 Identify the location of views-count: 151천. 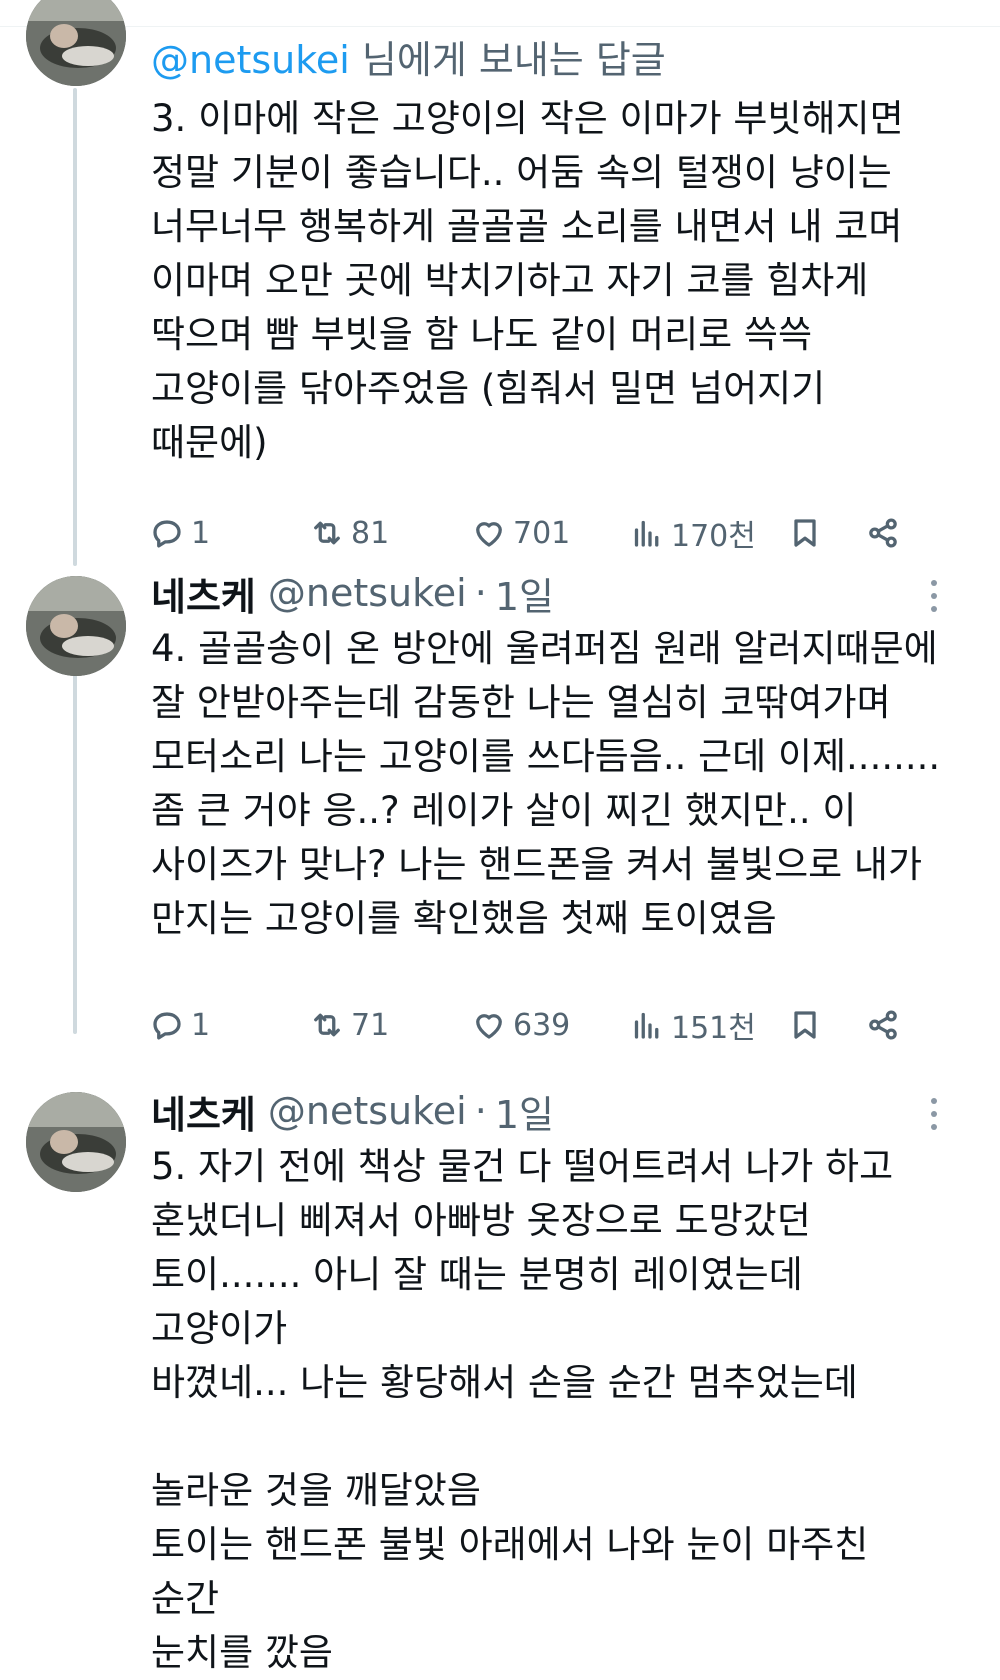
(713, 1028).